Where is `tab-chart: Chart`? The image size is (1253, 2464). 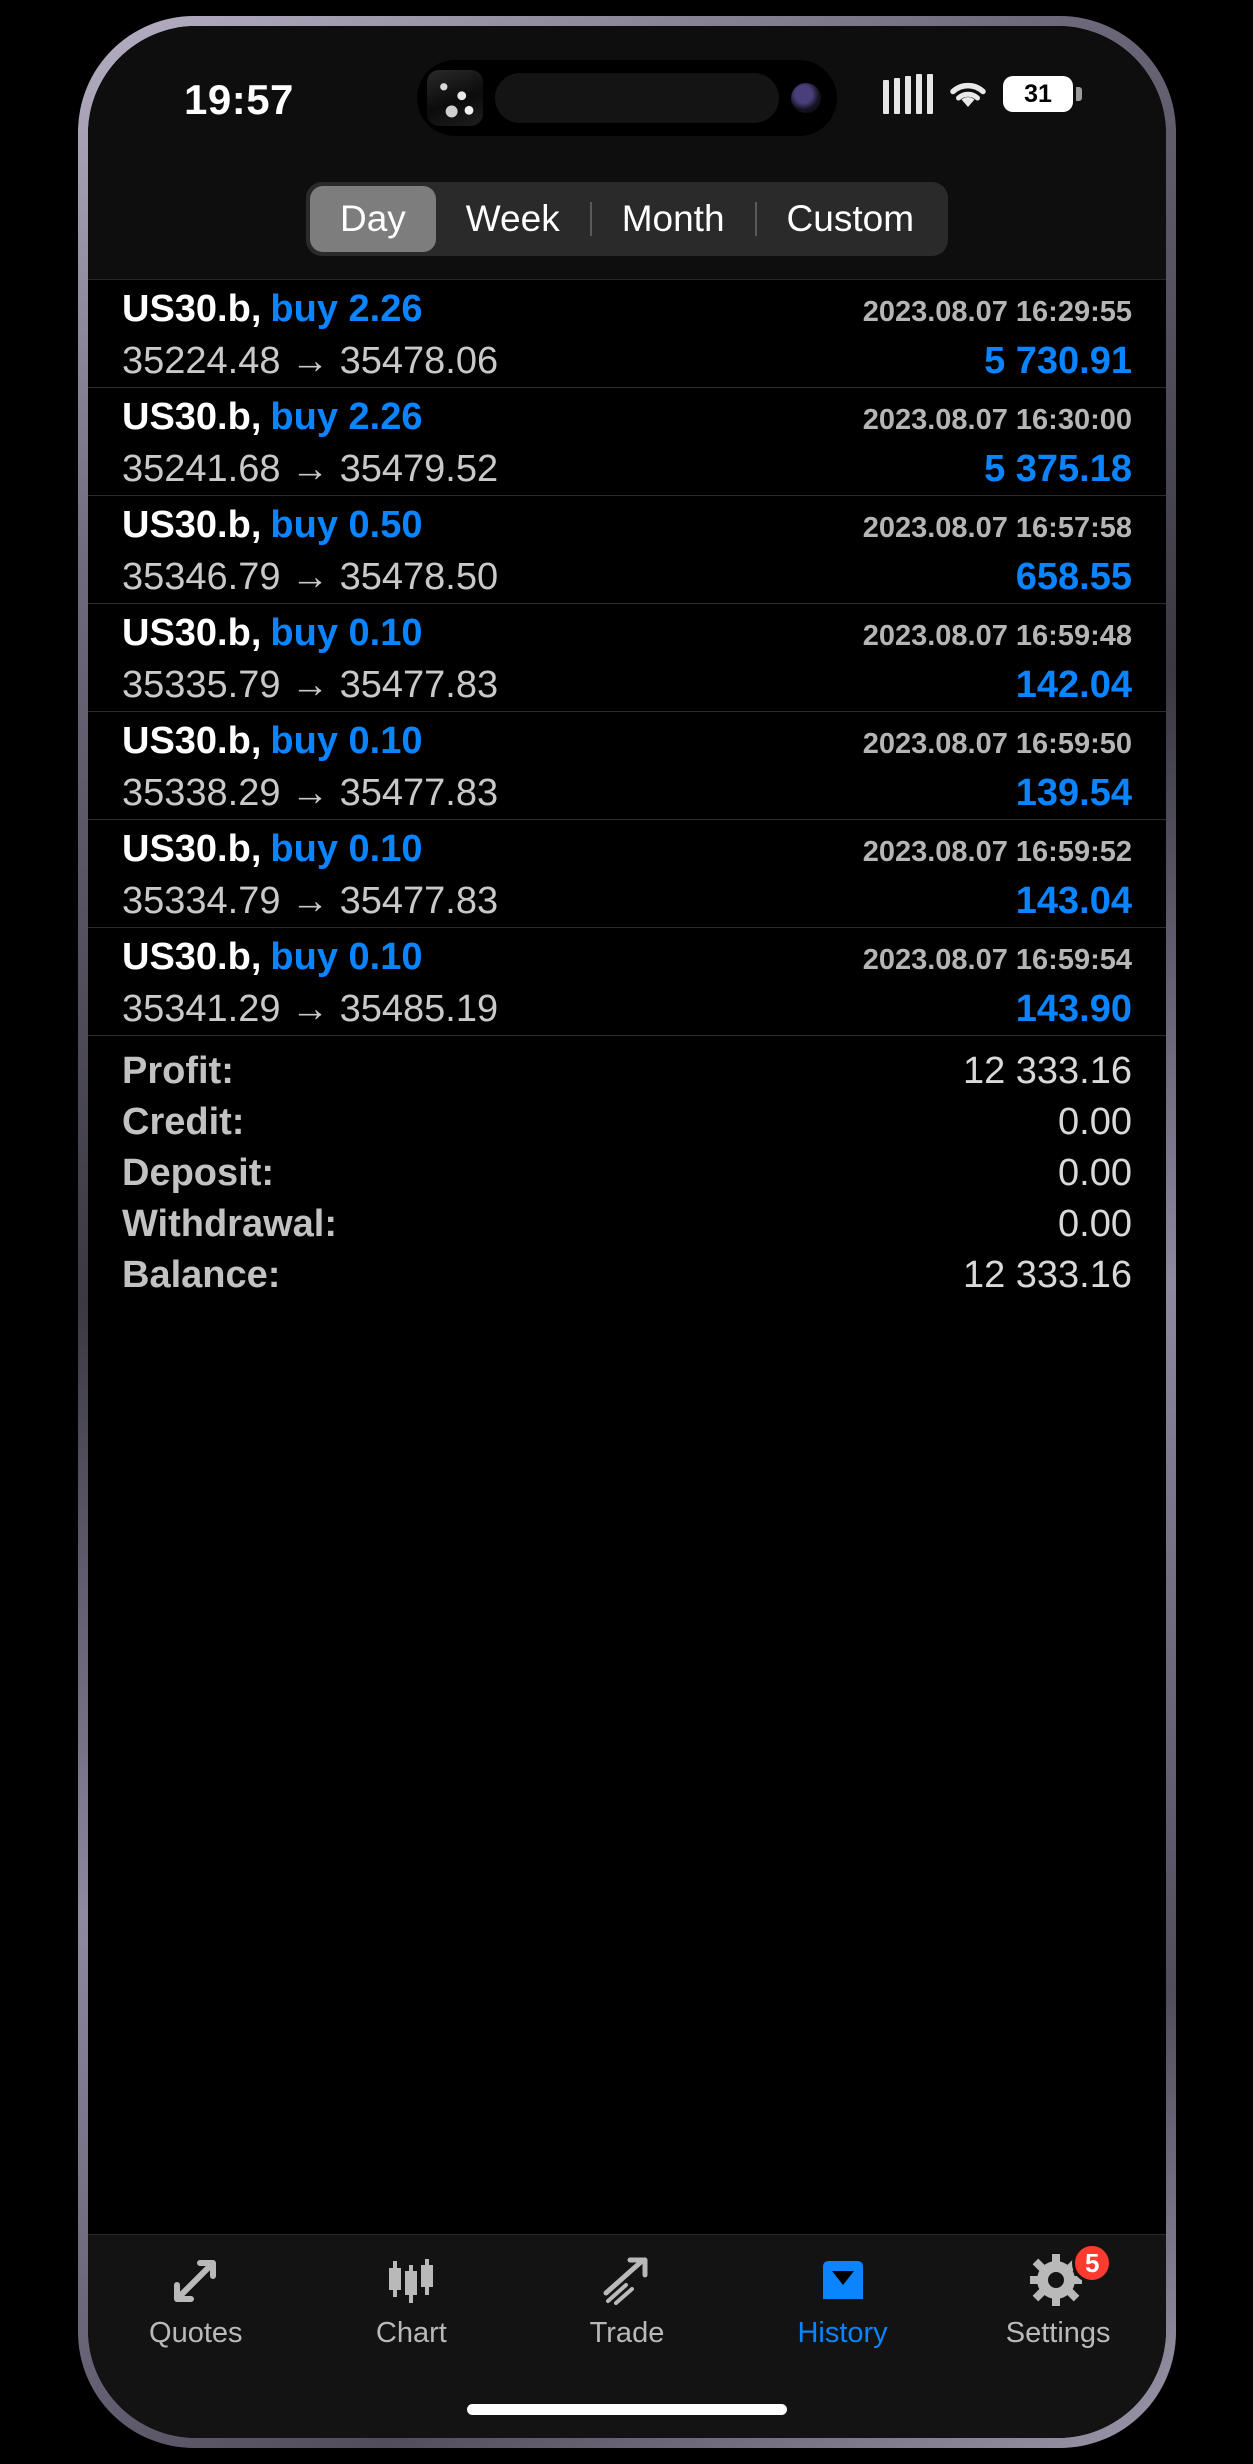 tab-chart: Chart is located at coordinates (412, 2298).